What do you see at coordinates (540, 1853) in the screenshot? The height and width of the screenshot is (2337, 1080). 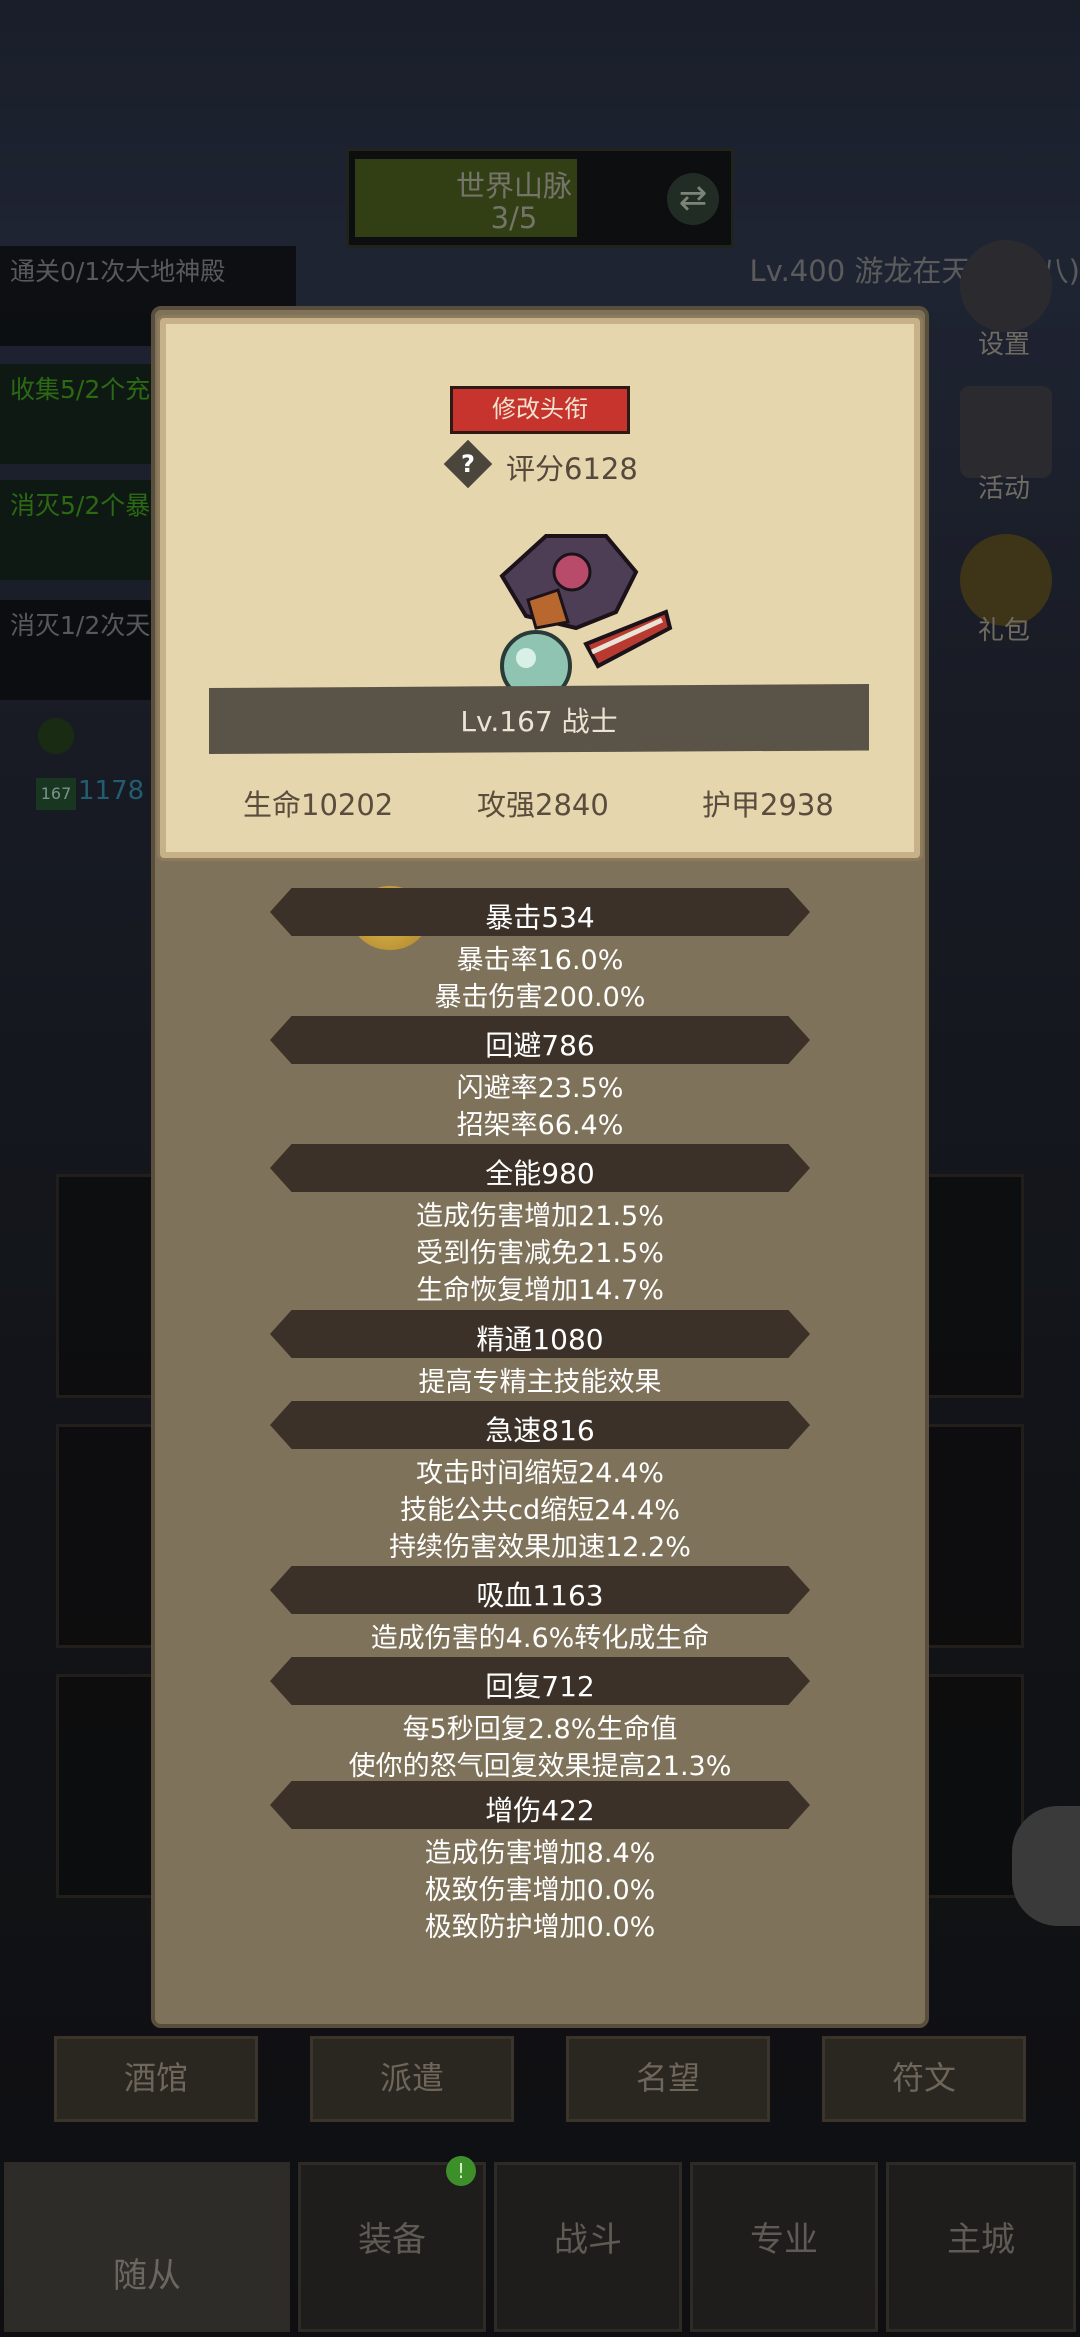 I see `attr-line: 造成伤害增加8.4%` at bounding box center [540, 1853].